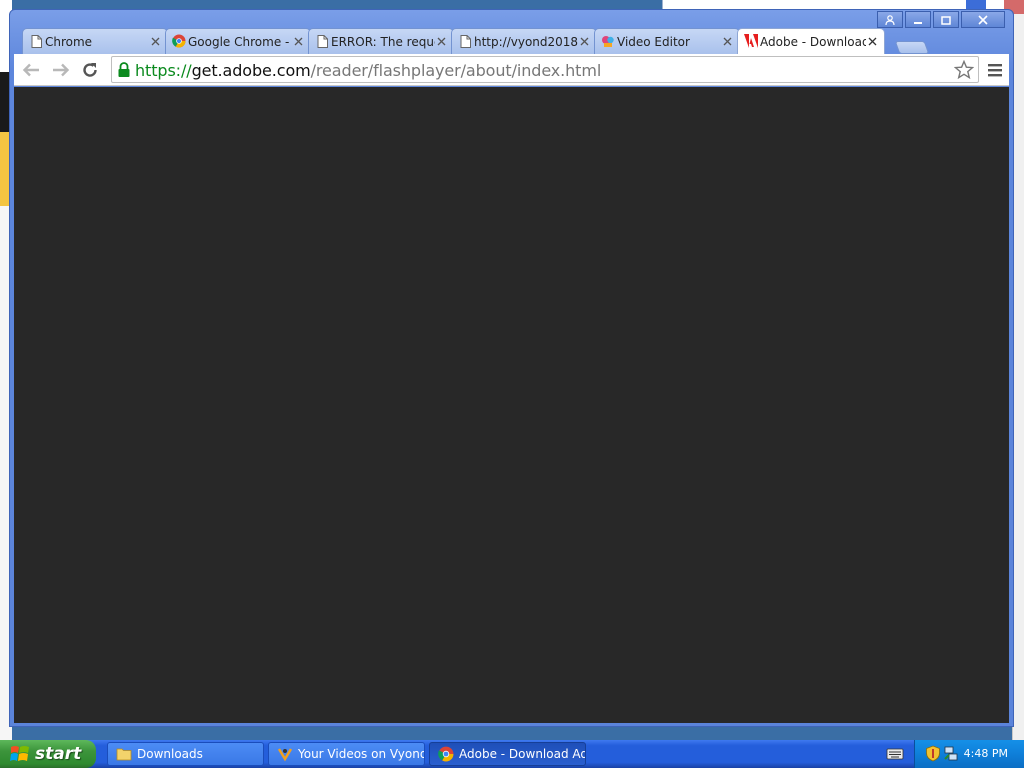 The height and width of the screenshot is (768, 1024). What do you see at coordinates (170, 754) in the screenshot?
I see `task-label: Downloads` at bounding box center [170, 754].